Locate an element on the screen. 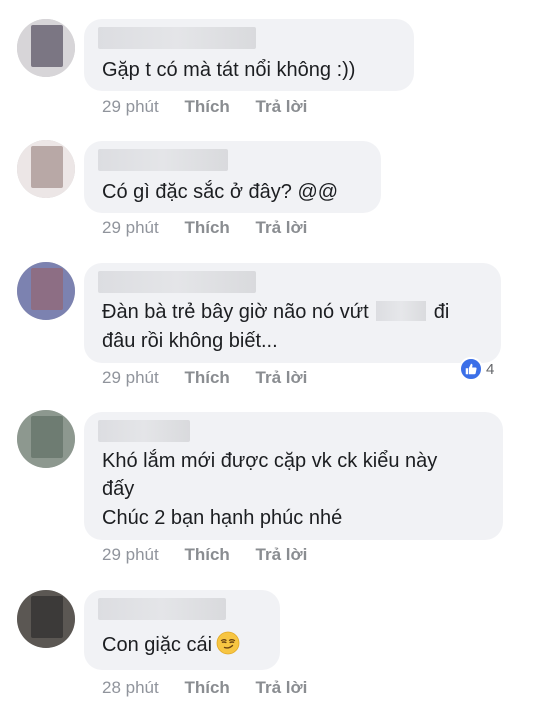  comment-bubble: Gặp t có mà tát nổi không :)) is located at coordinates (249, 55).